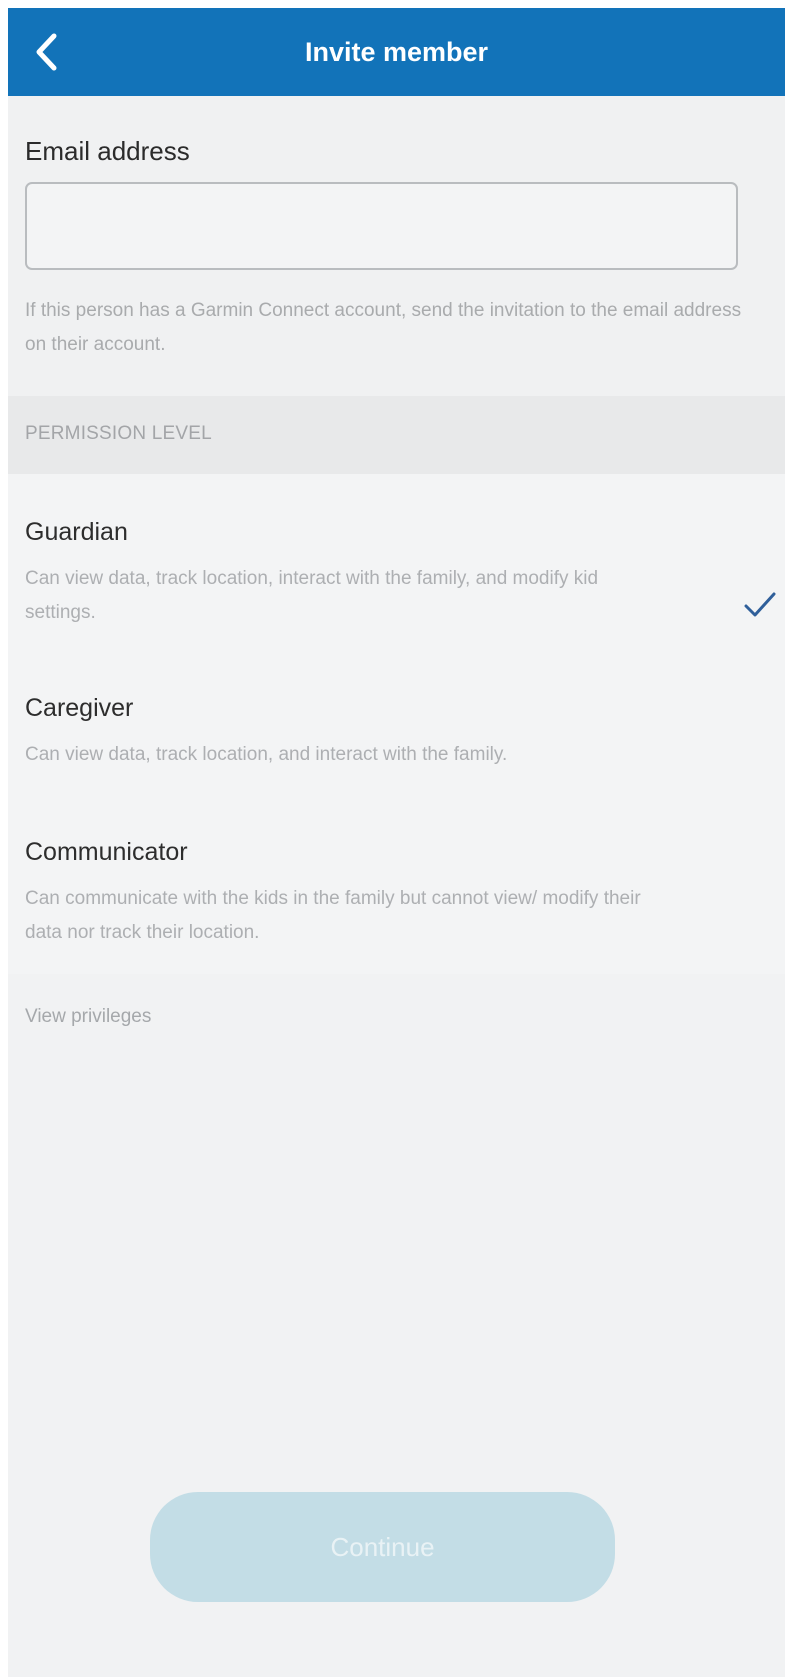 The width and height of the screenshot is (793, 1677). I want to click on option-title: Caregiver, so click(79, 708).